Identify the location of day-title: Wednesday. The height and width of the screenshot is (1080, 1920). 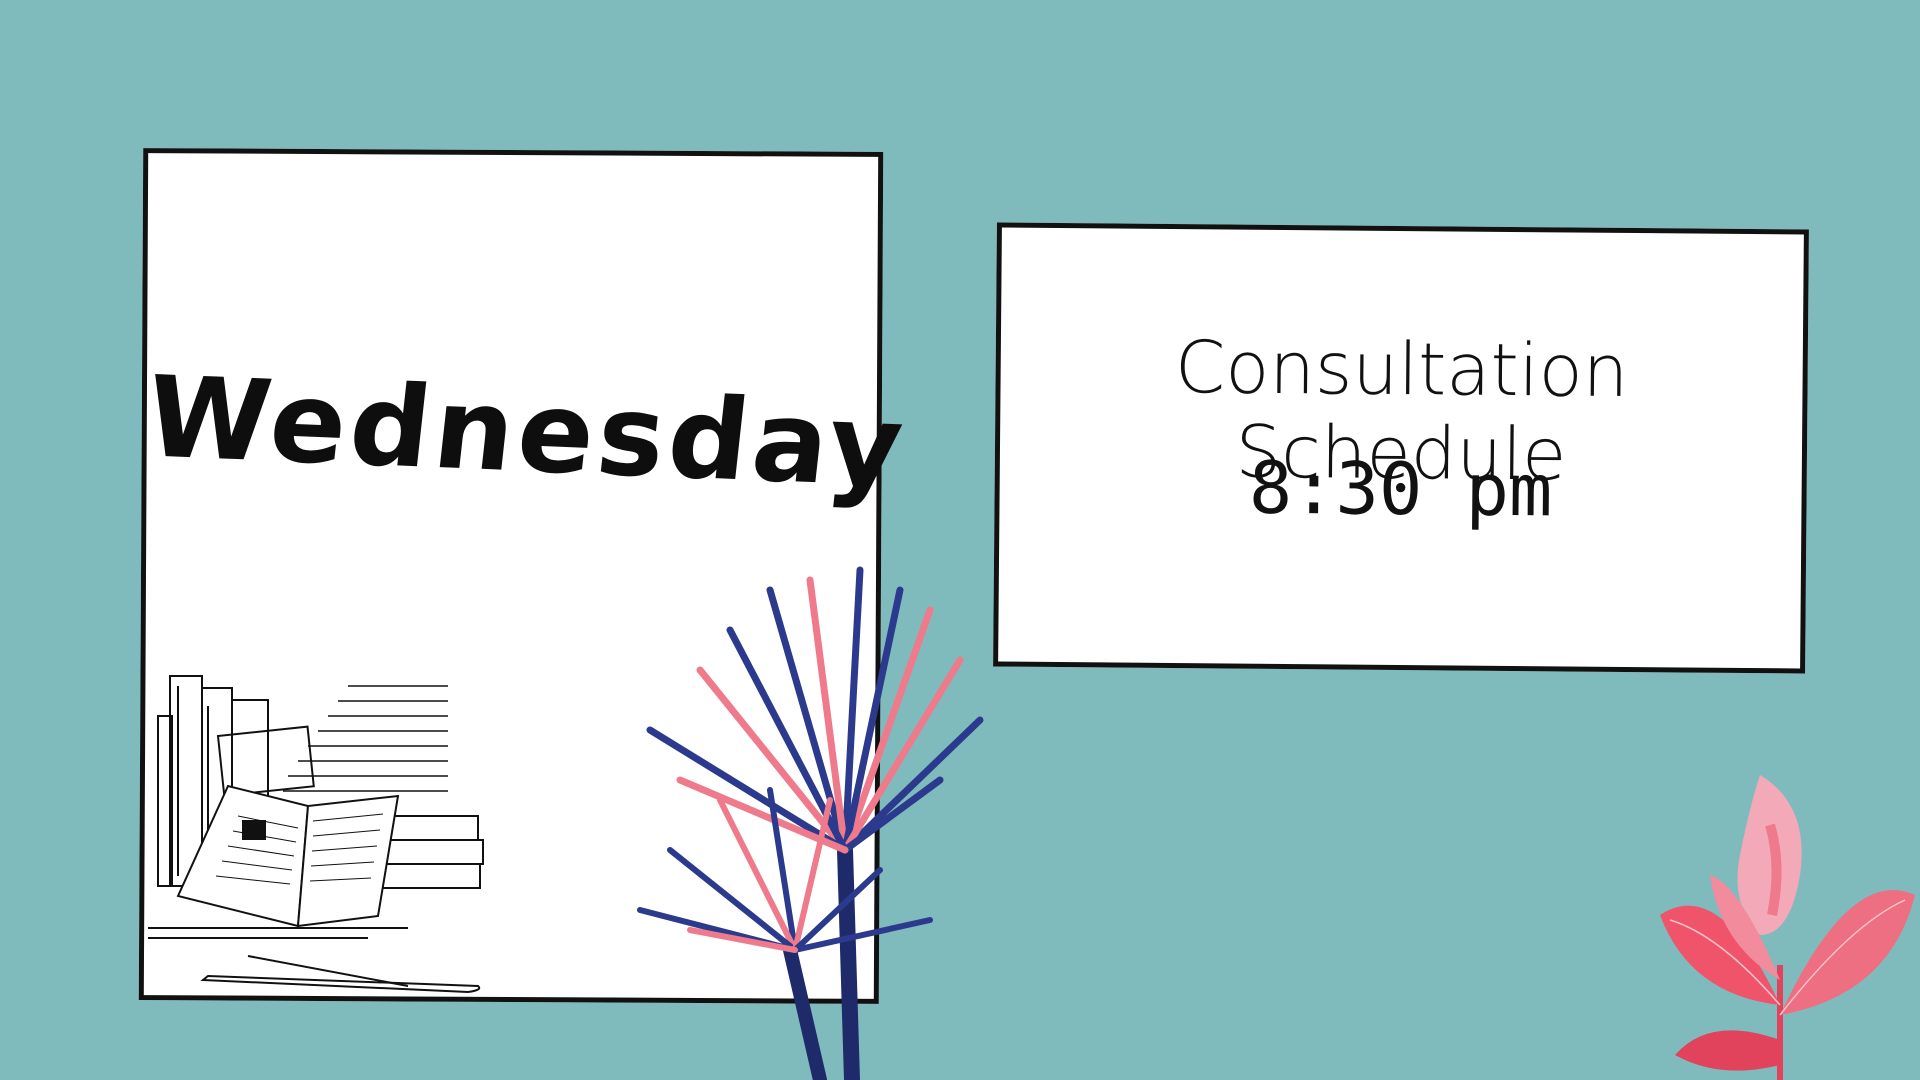
(526, 432).